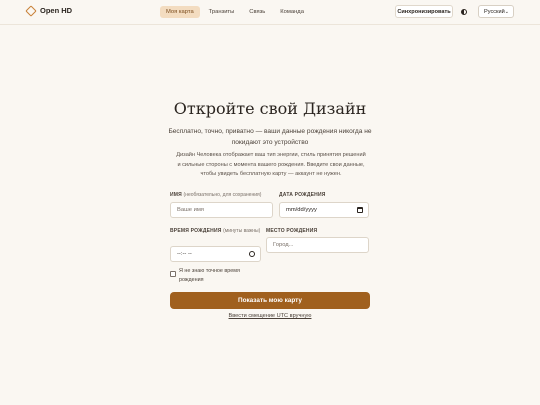 The image size is (540, 405). Describe the element at coordinates (242, 231) in the screenshot. I see `birth-time-label-hint: (минуты важны)` at that location.